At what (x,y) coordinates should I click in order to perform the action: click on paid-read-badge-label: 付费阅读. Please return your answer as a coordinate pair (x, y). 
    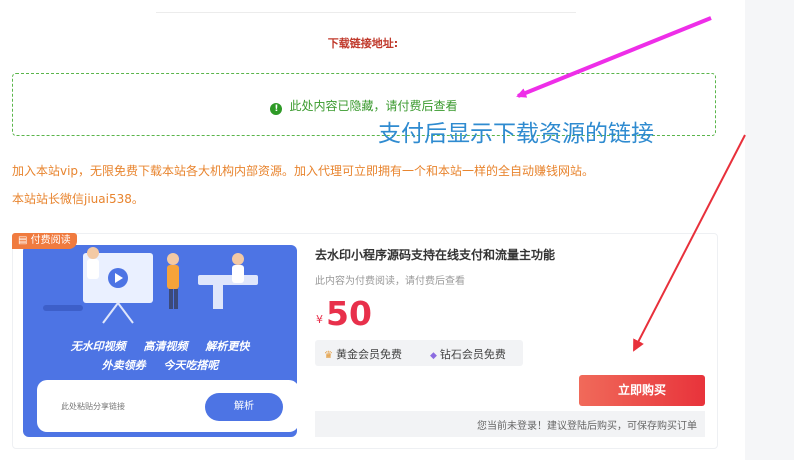
    Looking at the image, I should click on (50, 240).